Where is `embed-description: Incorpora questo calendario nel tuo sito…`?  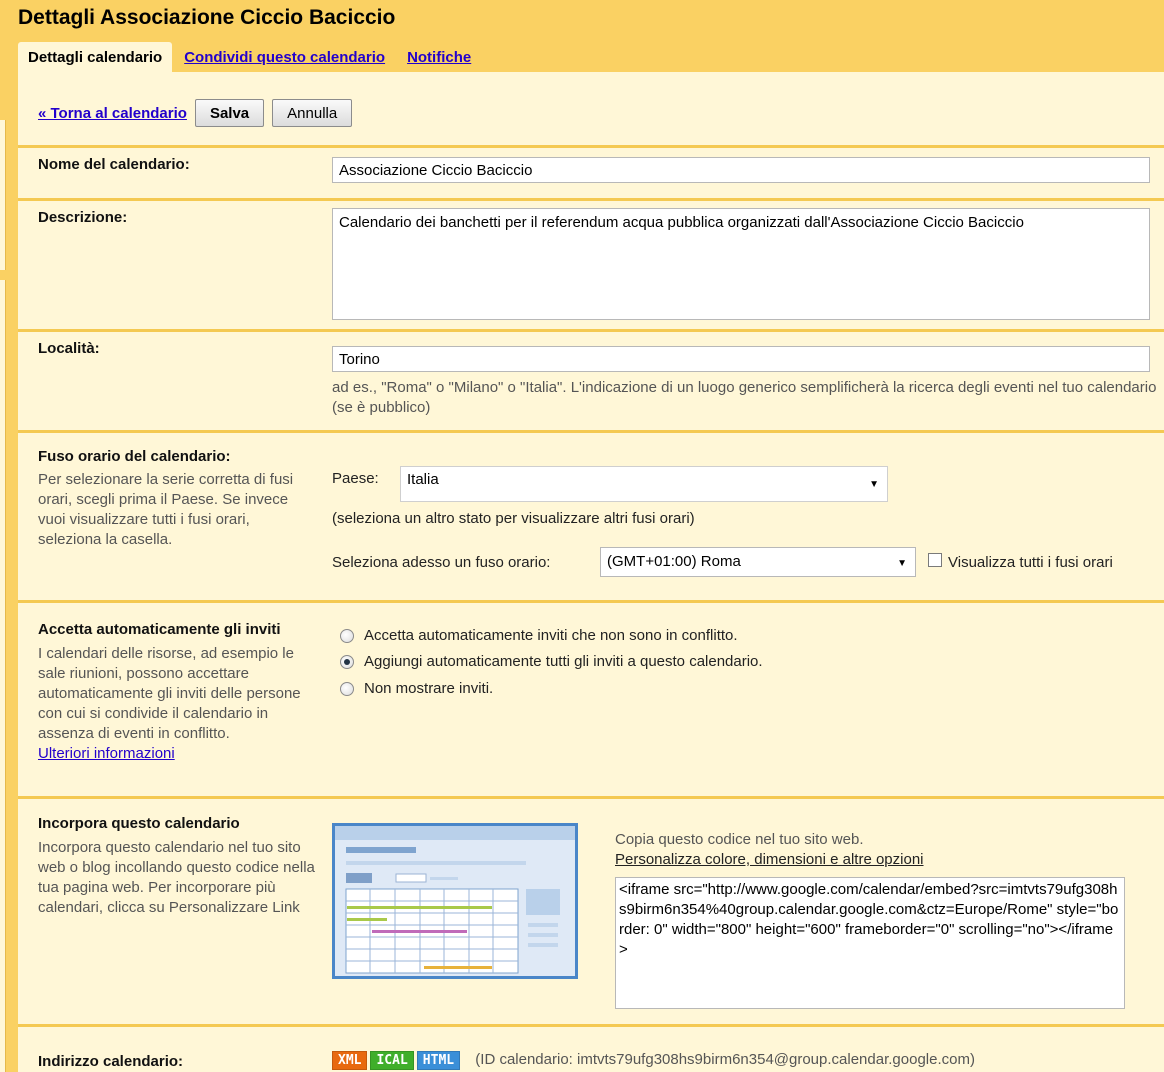 embed-description: Incorpora questo calendario nel tuo sito… is located at coordinates (176, 877).